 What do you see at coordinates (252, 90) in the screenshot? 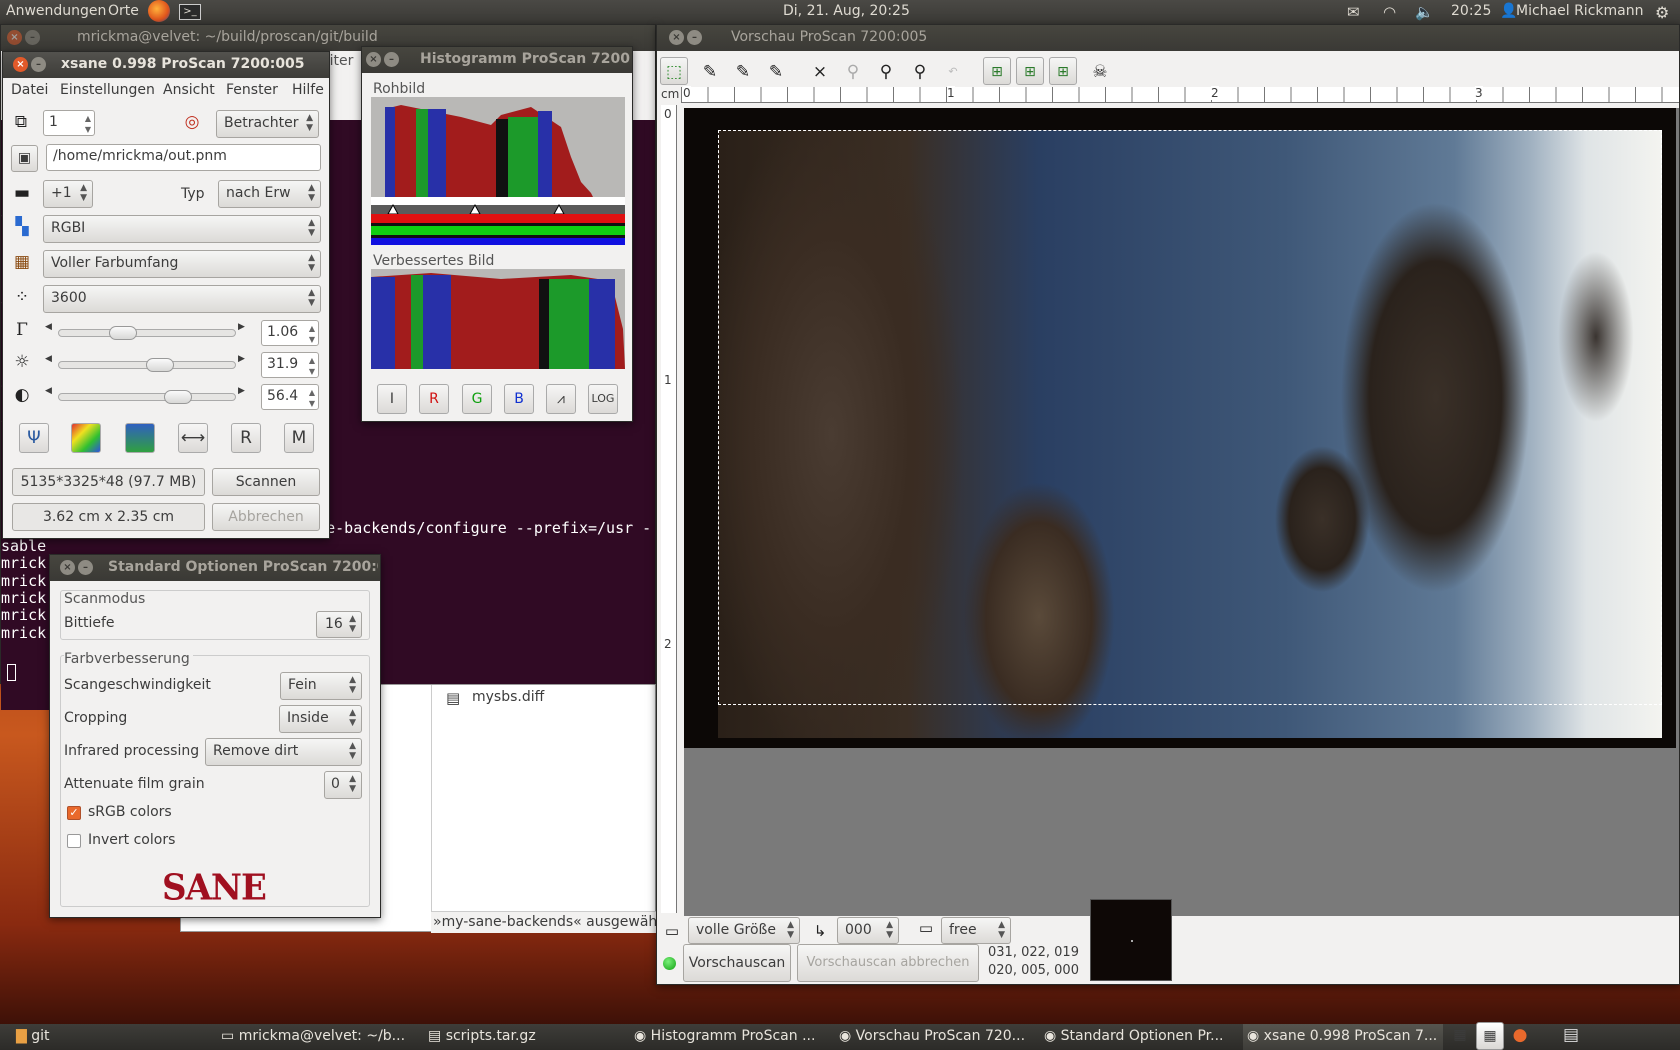
I see `menu-fenster: Fenster` at bounding box center [252, 90].